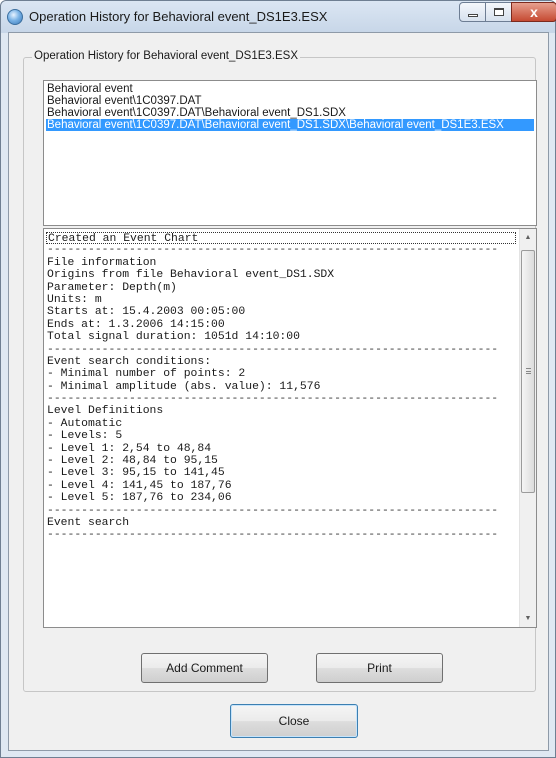 This screenshot has width=556, height=758. I want to click on scroll-grip-icon, so click(528, 371).